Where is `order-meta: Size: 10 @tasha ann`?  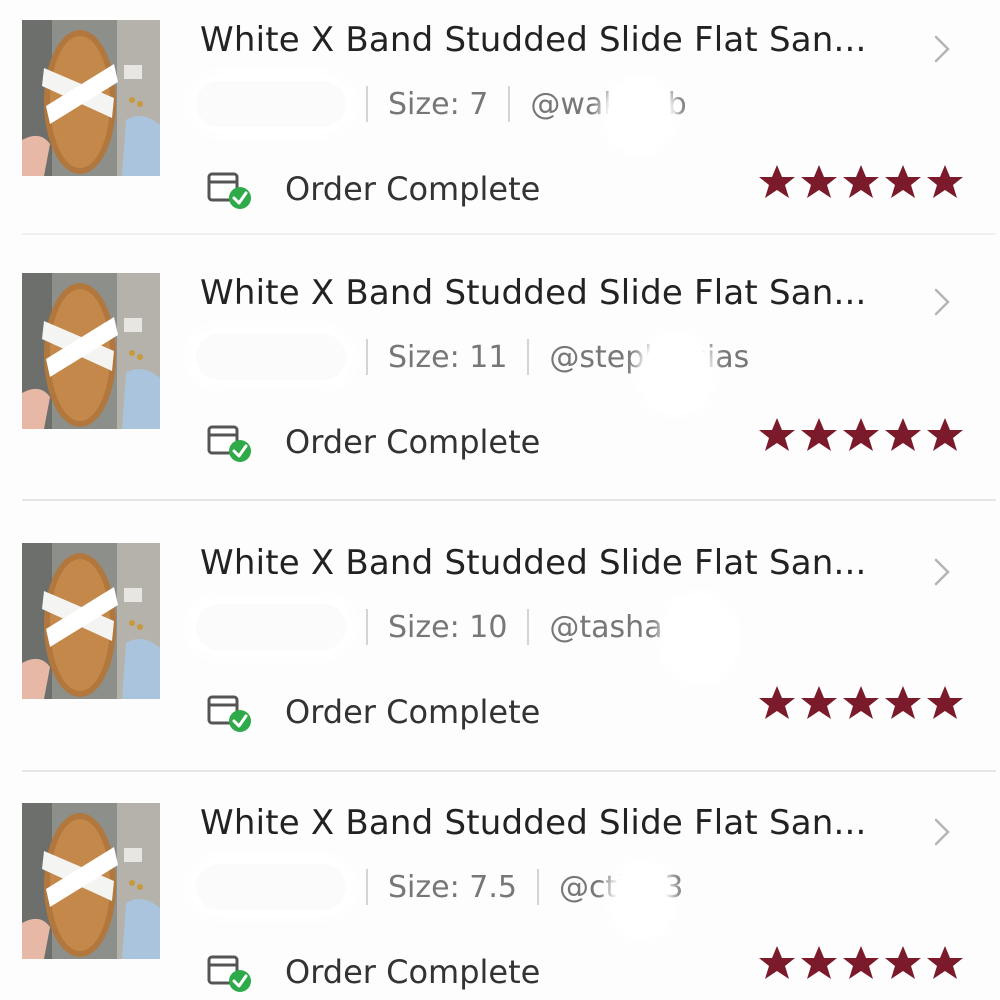 order-meta: Size: 10 @tasha ann is located at coordinates (462, 627).